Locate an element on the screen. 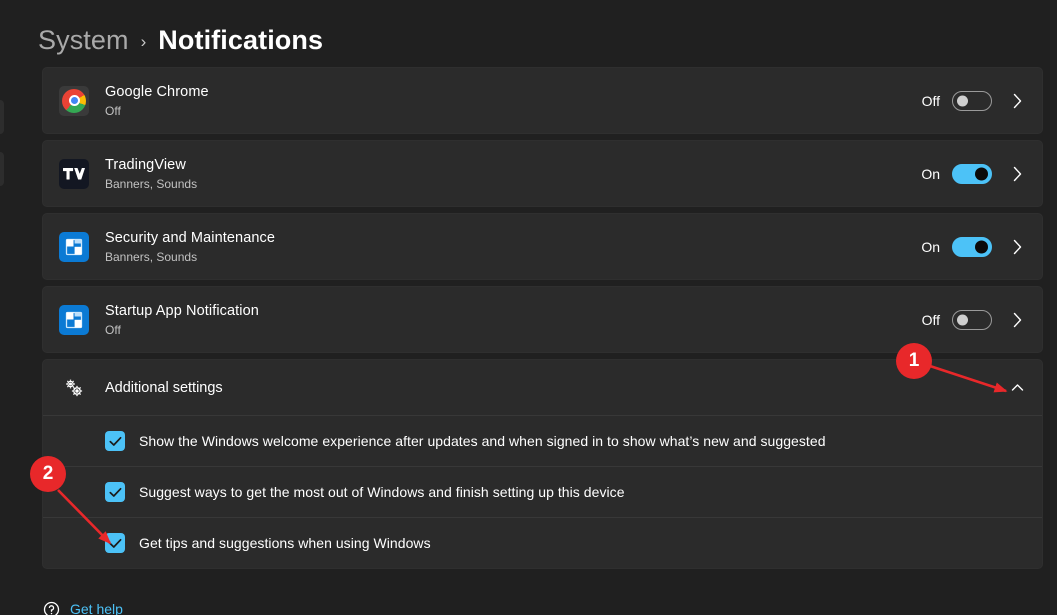  additional-settings-card: Additional settings is located at coordinates (542, 387).